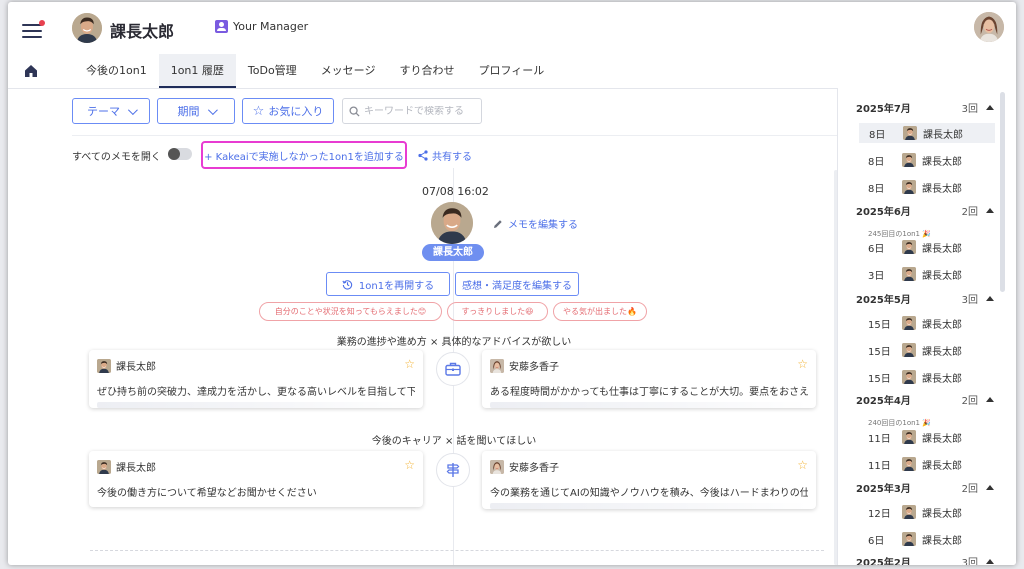 The image size is (1024, 569). I want to click on tab-upcoming: 今後の1on1, so click(116, 71).